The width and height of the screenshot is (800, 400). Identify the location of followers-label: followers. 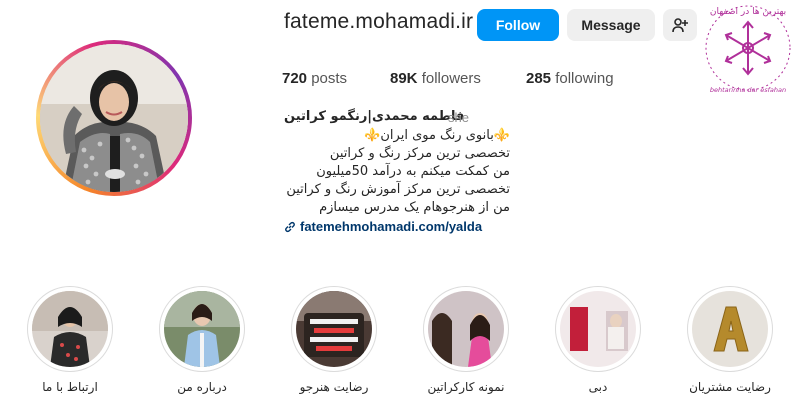
(451, 78).